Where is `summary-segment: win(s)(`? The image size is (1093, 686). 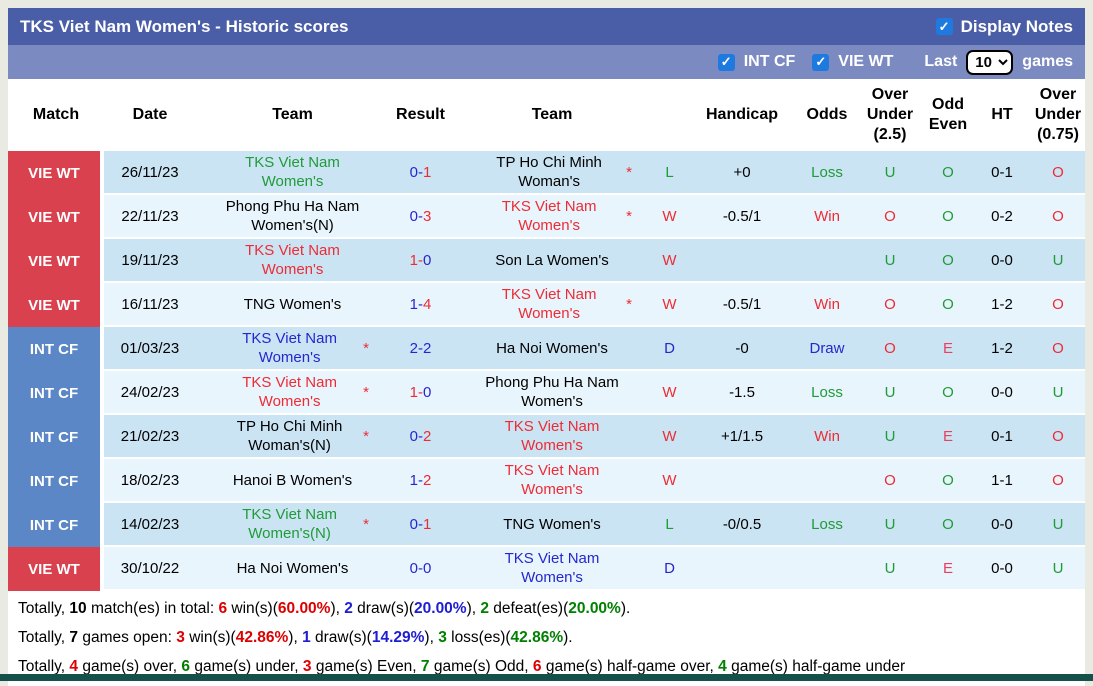
summary-segment: win(s)( is located at coordinates (252, 608).